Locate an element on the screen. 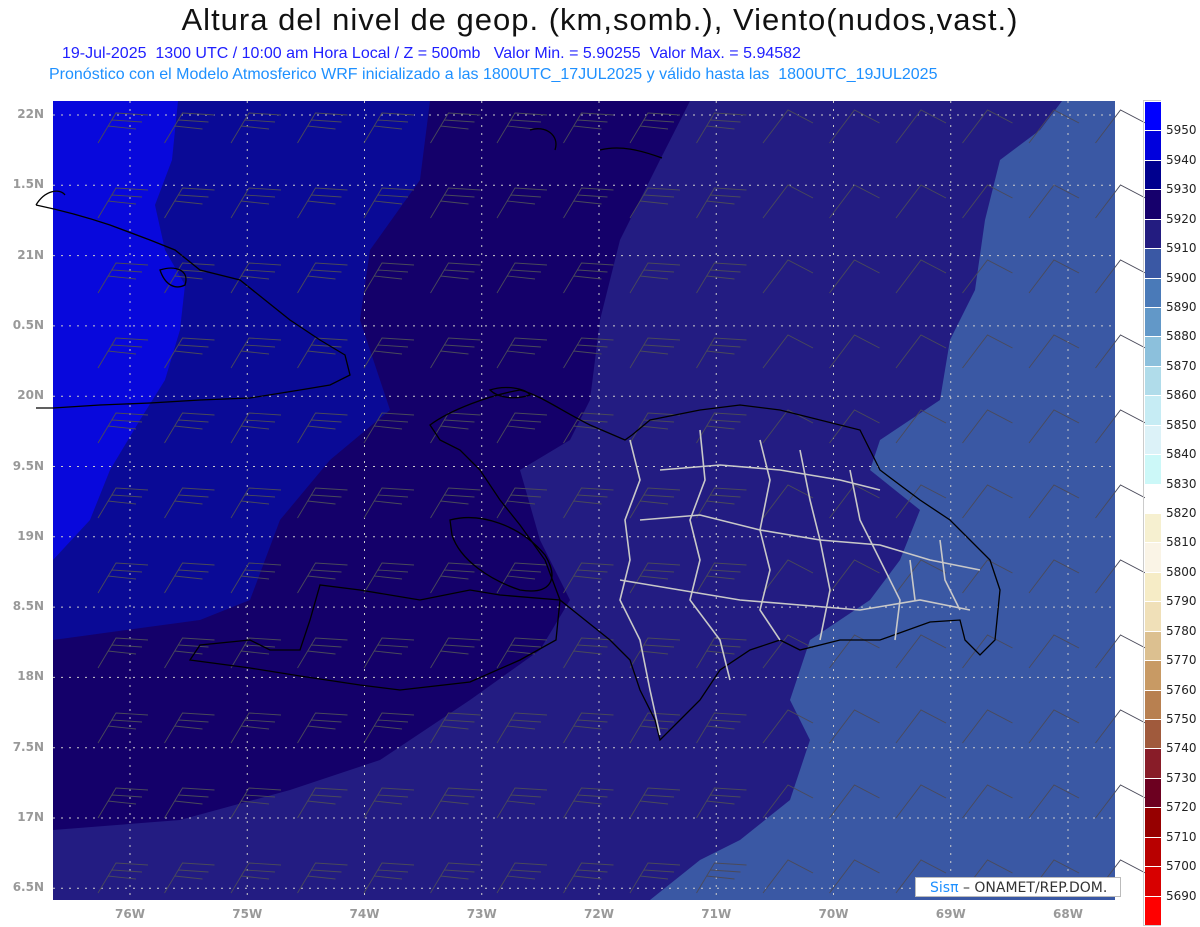  colorbar-label: 5740 is located at coordinates (1181, 748).